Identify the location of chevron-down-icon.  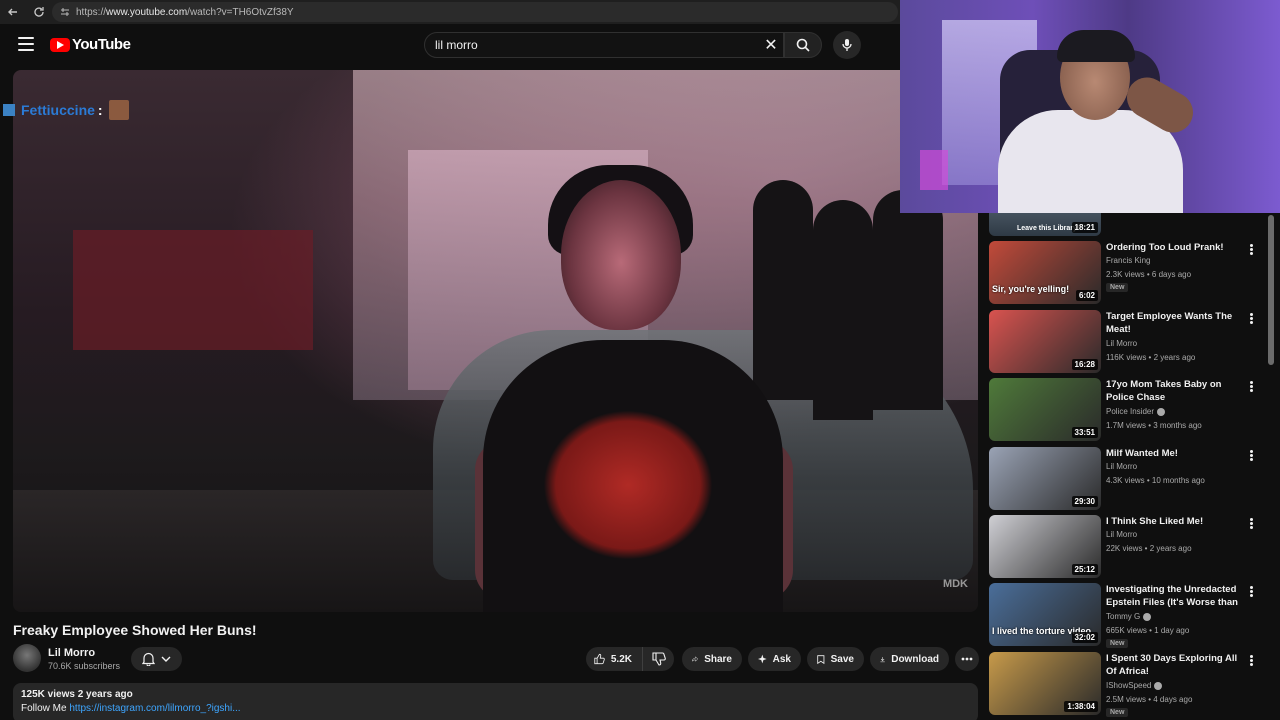
(166, 659).